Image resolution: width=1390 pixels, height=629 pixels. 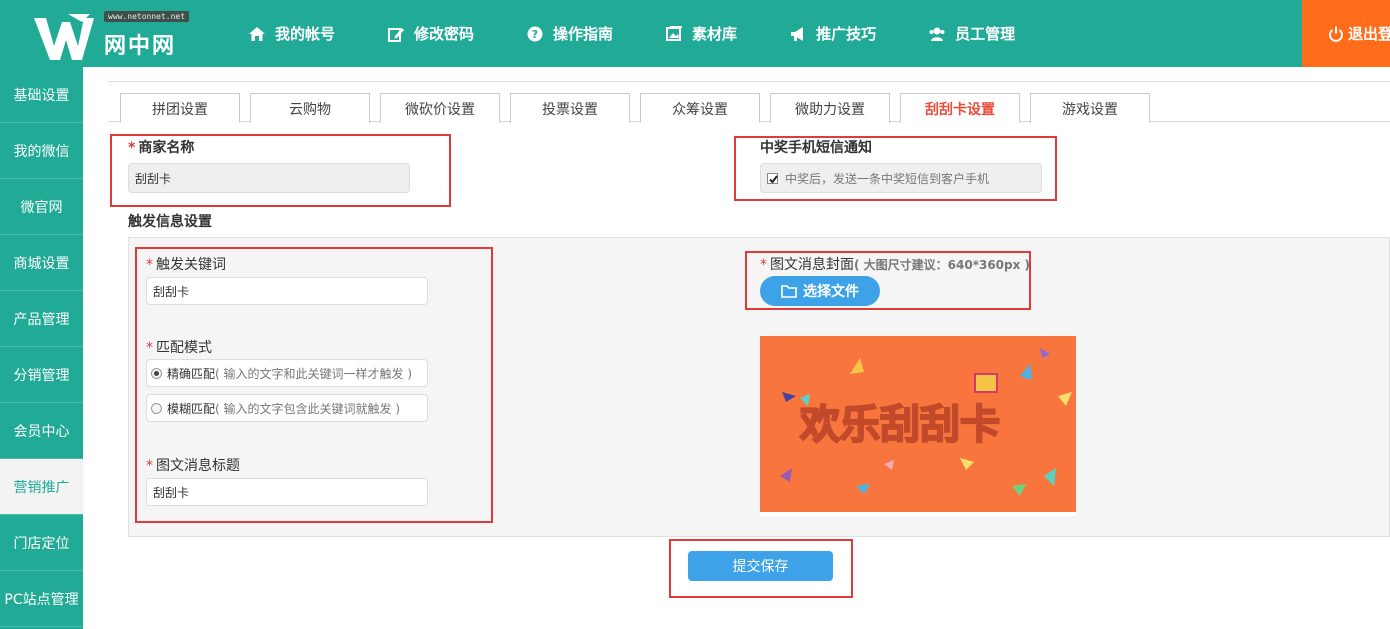 I want to click on sidebar-item-shop-settings: 商城设置, so click(x=41, y=263).